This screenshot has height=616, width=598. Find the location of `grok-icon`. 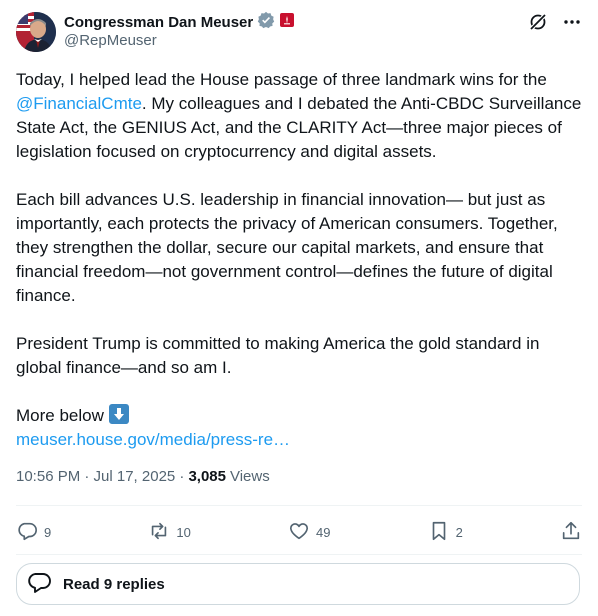

grok-icon is located at coordinates (538, 22).